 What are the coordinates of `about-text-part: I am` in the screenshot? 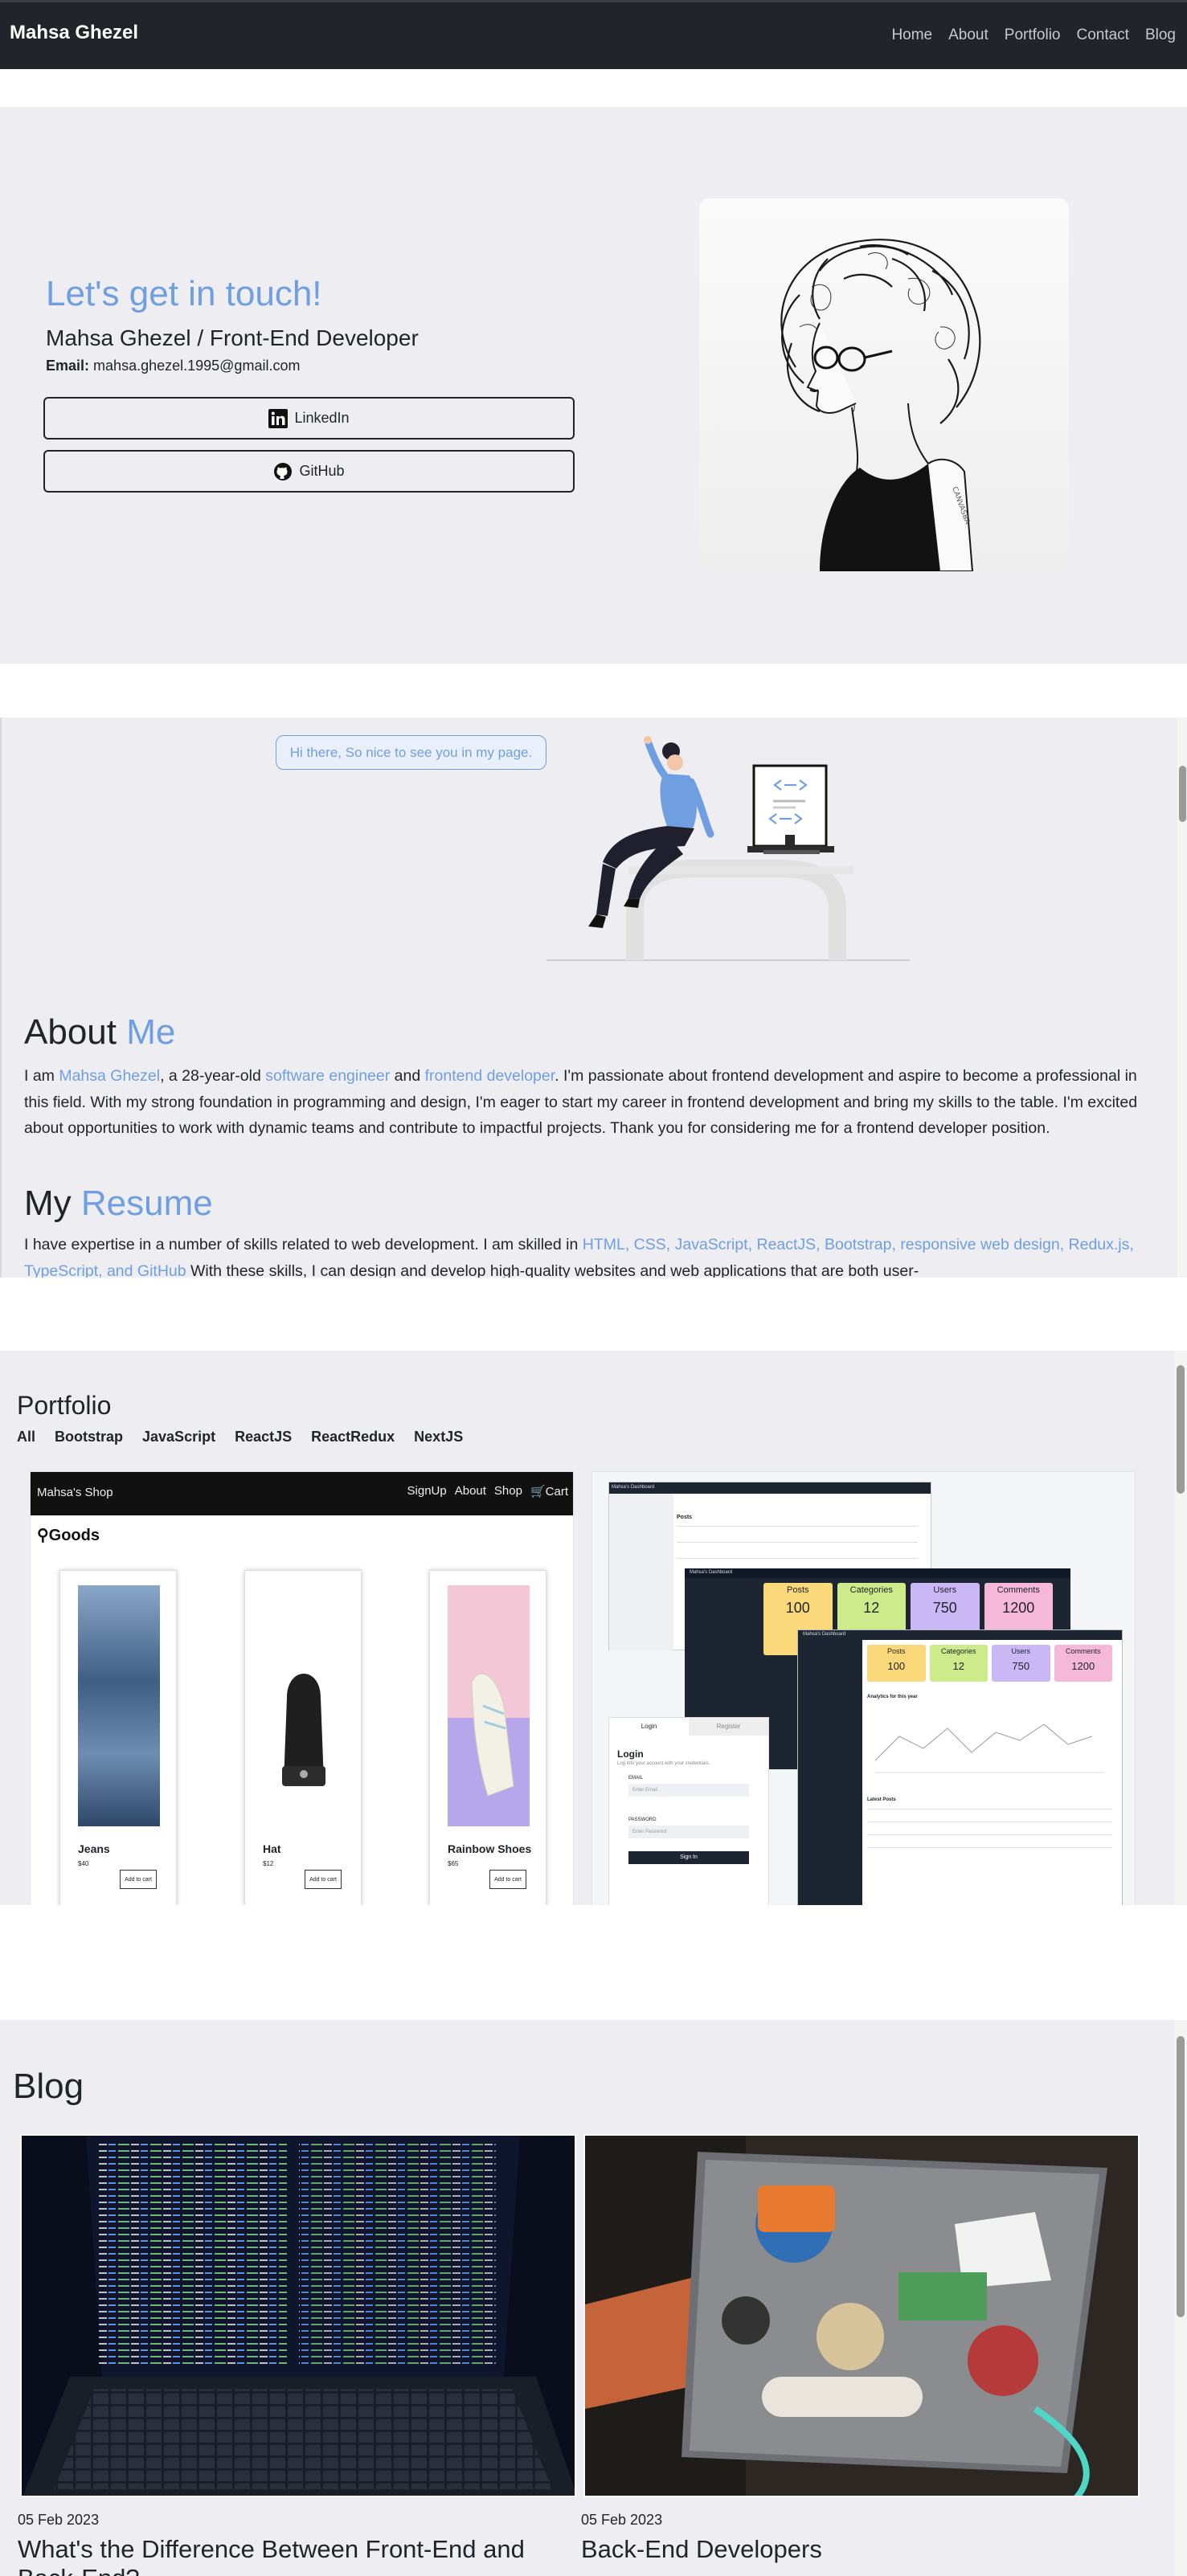 It's located at (42, 1076).